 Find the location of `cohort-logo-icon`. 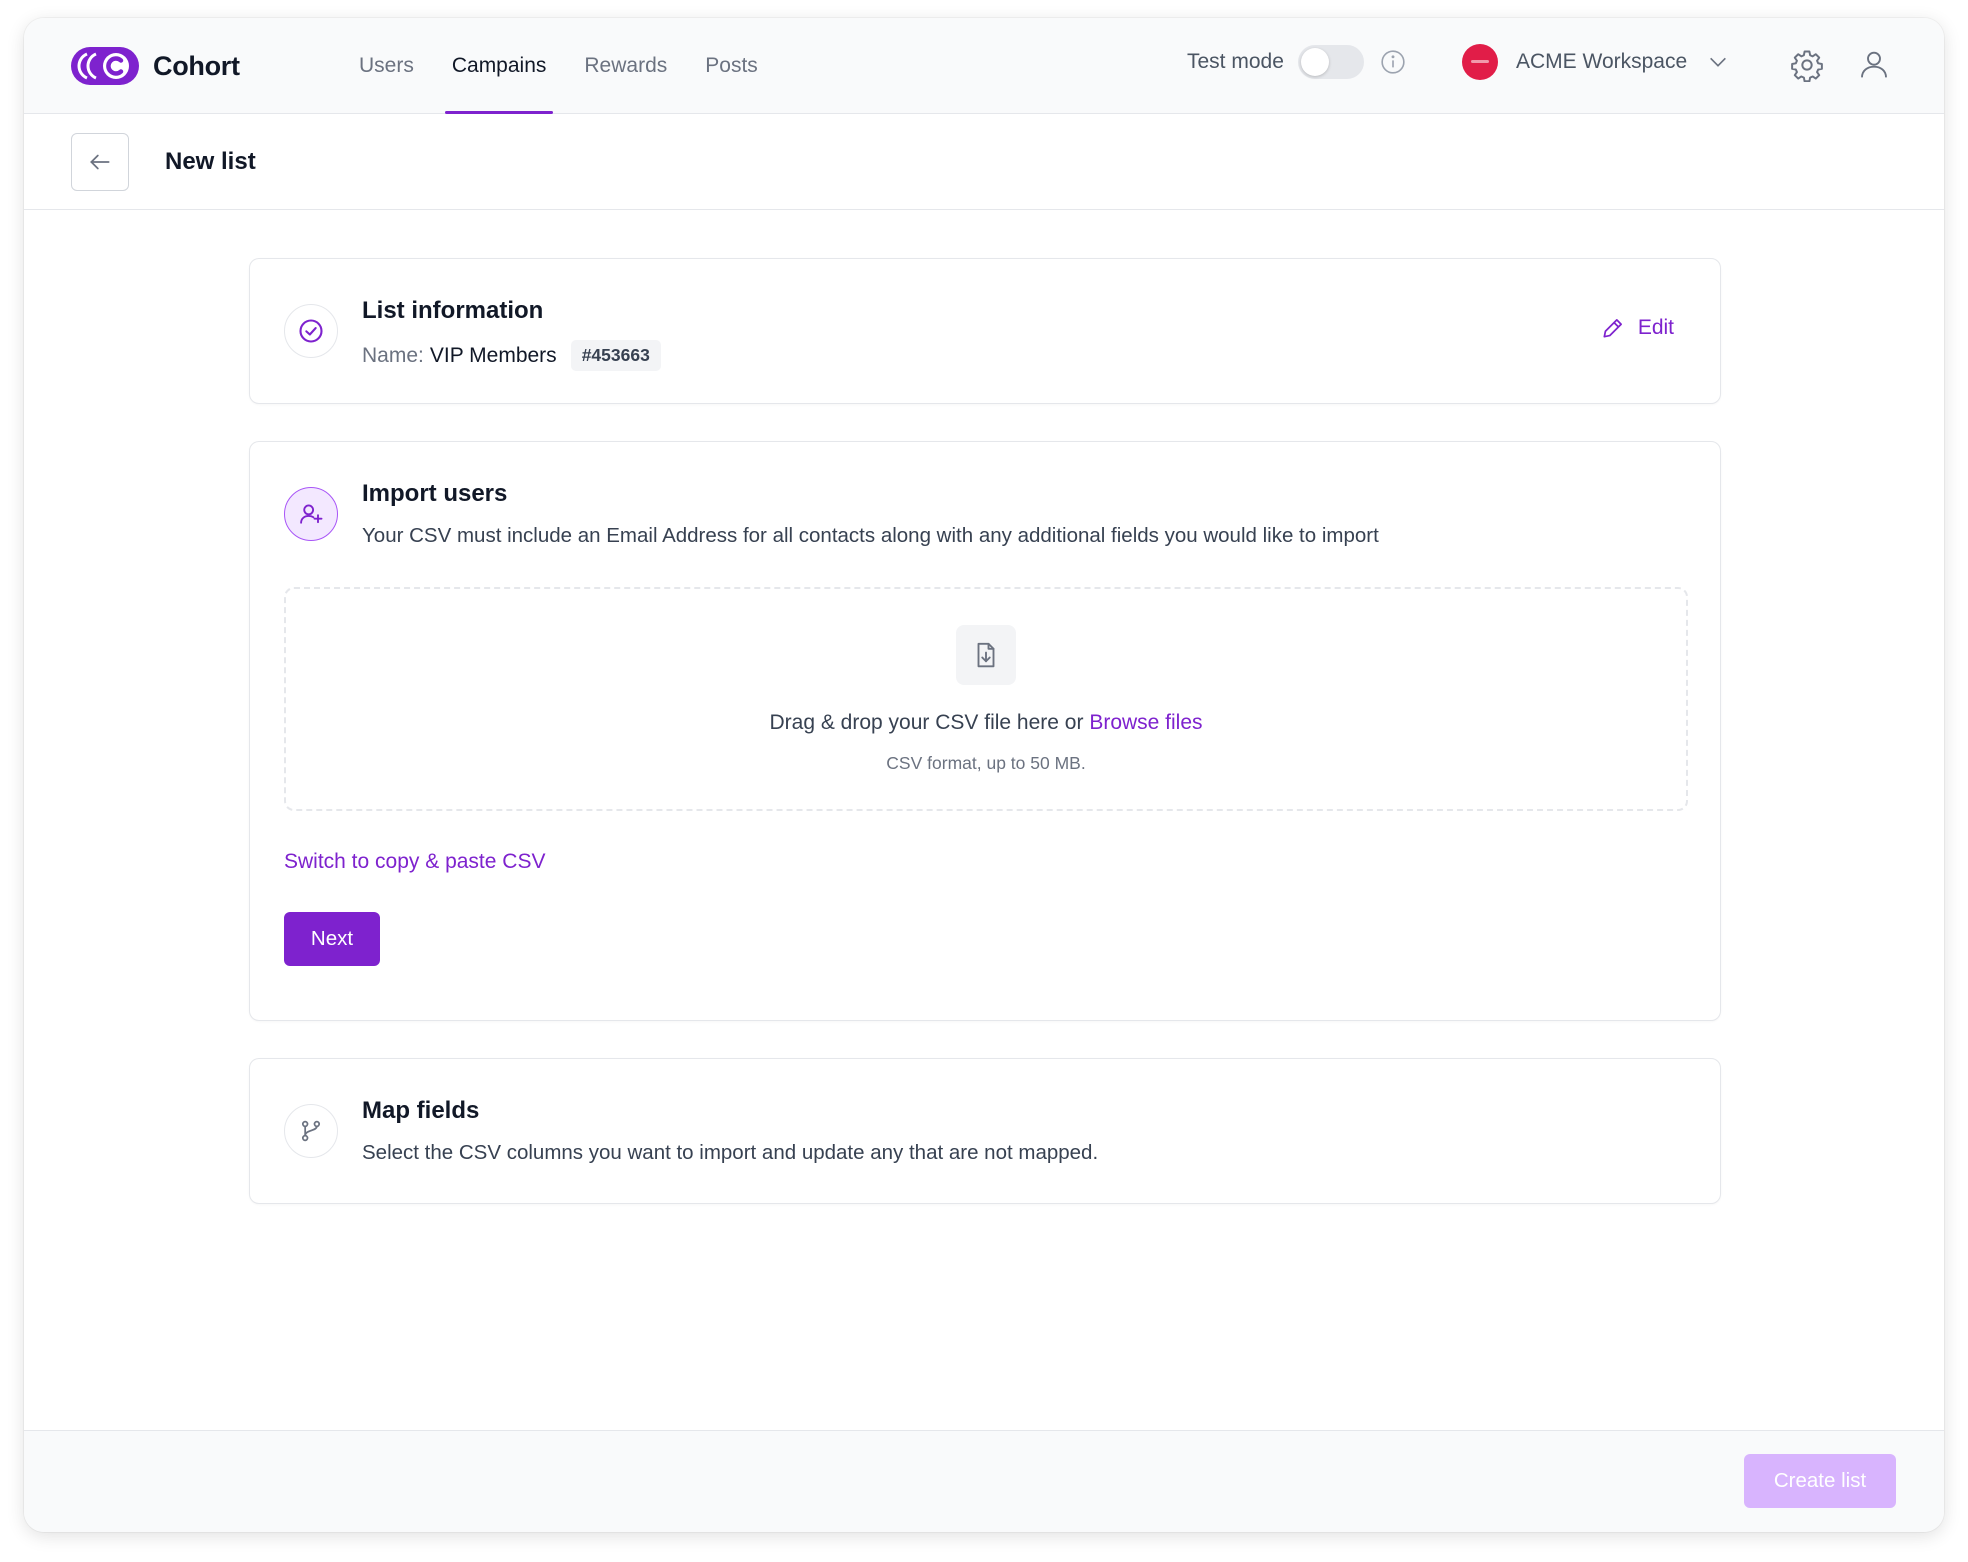

cohort-logo-icon is located at coordinates (105, 66).